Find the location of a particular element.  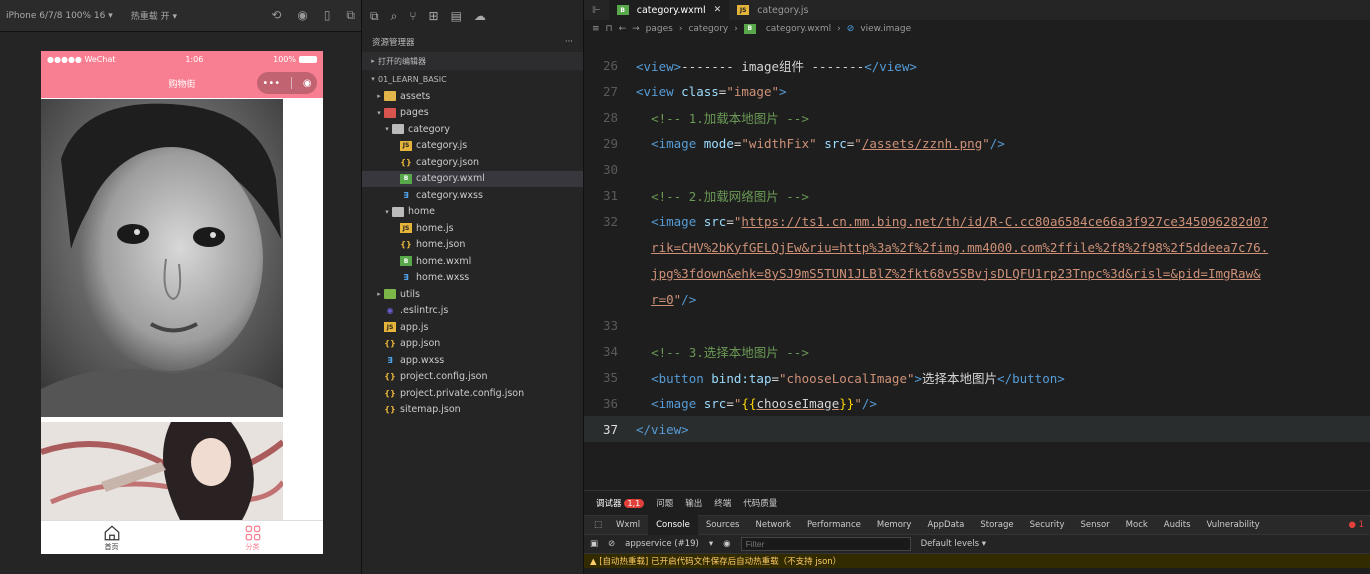

tree-item: ▸ assets is located at coordinates (472, 96).